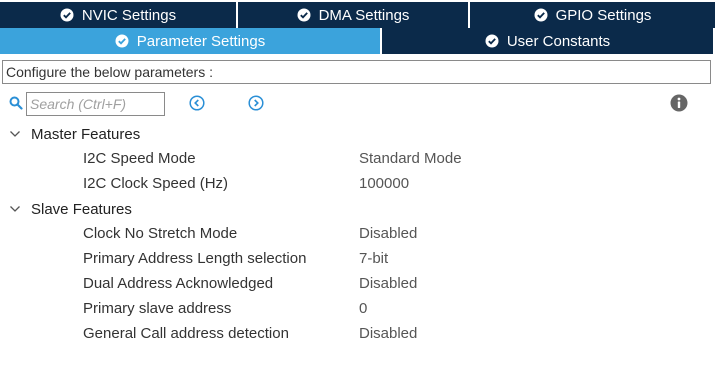 Image resolution: width=715 pixels, height=370 pixels. What do you see at coordinates (16, 103) in the screenshot?
I see `search-icon` at bounding box center [16, 103].